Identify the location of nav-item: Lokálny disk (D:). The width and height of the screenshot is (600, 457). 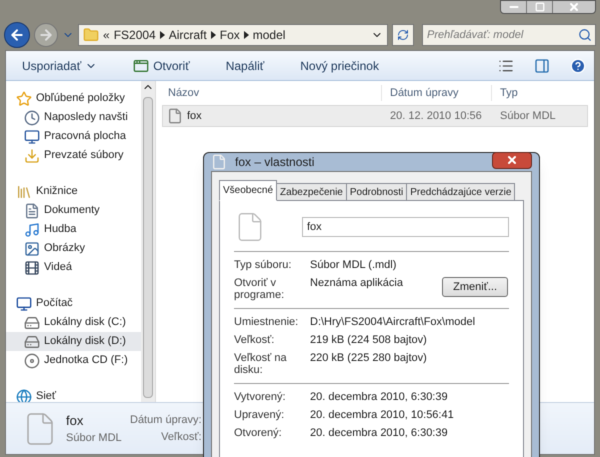
(73, 341).